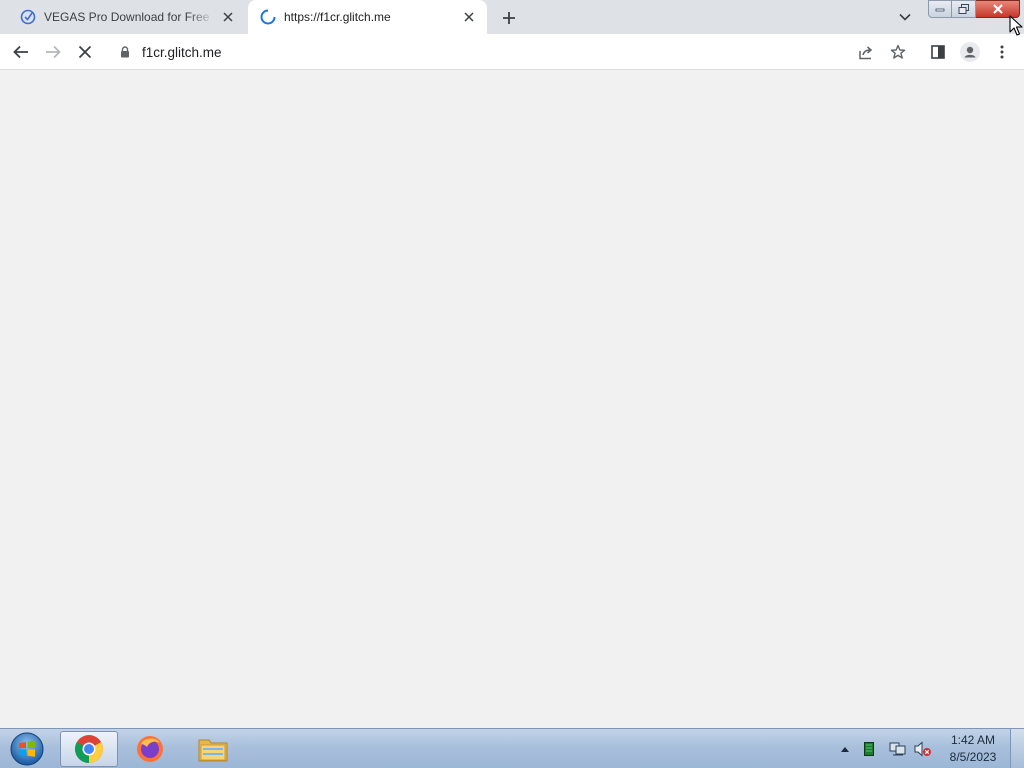 This screenshot has width=1024, height=768. What do you see at coordinates (964, 9) in the screenshot?
I see `restore-window-button` at bounding box center [964, 9].